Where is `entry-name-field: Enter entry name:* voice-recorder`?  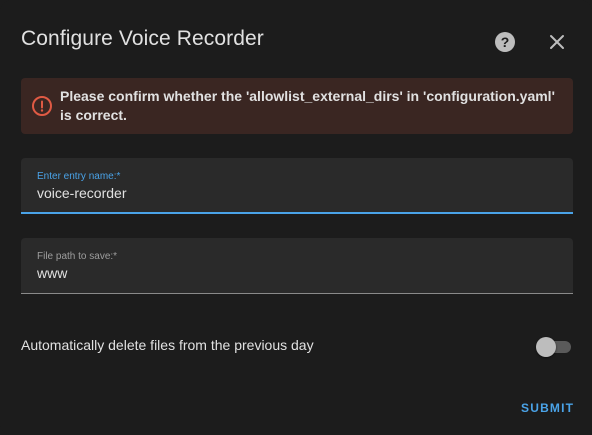 entry-name-field: Enter entry name:* voice-recorder is located at coordinates (297, 186).